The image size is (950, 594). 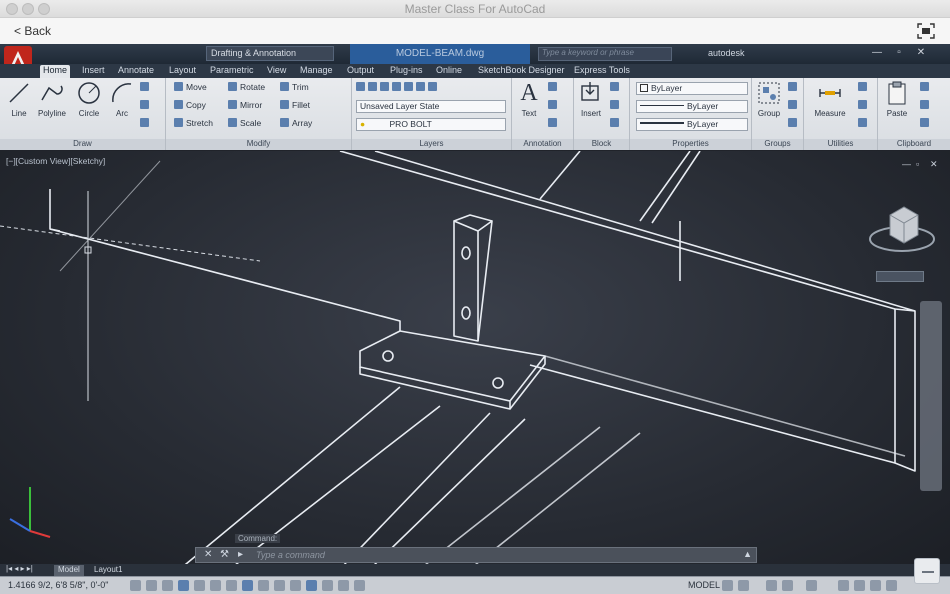 What do you see at coordinates (69, 570) in the screenshot?
I see `tab-model: Model` at bounding box center [69, 570].